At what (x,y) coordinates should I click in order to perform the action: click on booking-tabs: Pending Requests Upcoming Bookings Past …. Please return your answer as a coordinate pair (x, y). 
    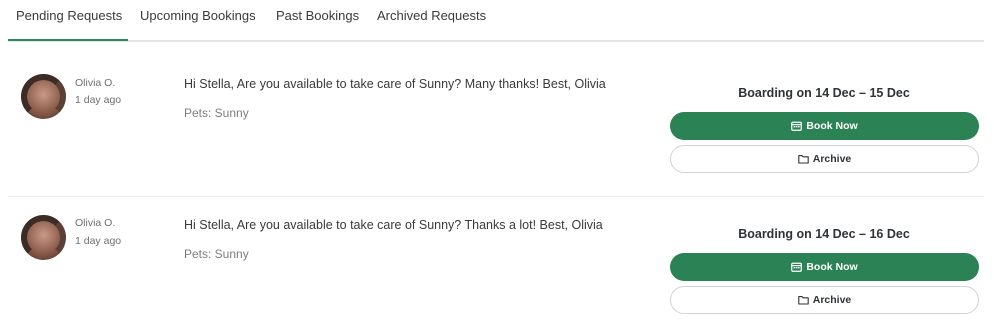
    Looking at the image, I should click on (496, 21).